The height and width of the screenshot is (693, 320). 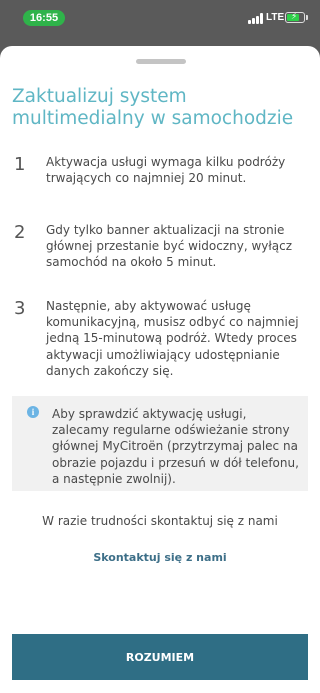 I want to click on network-type: LTE, so click(x=275, y=17).